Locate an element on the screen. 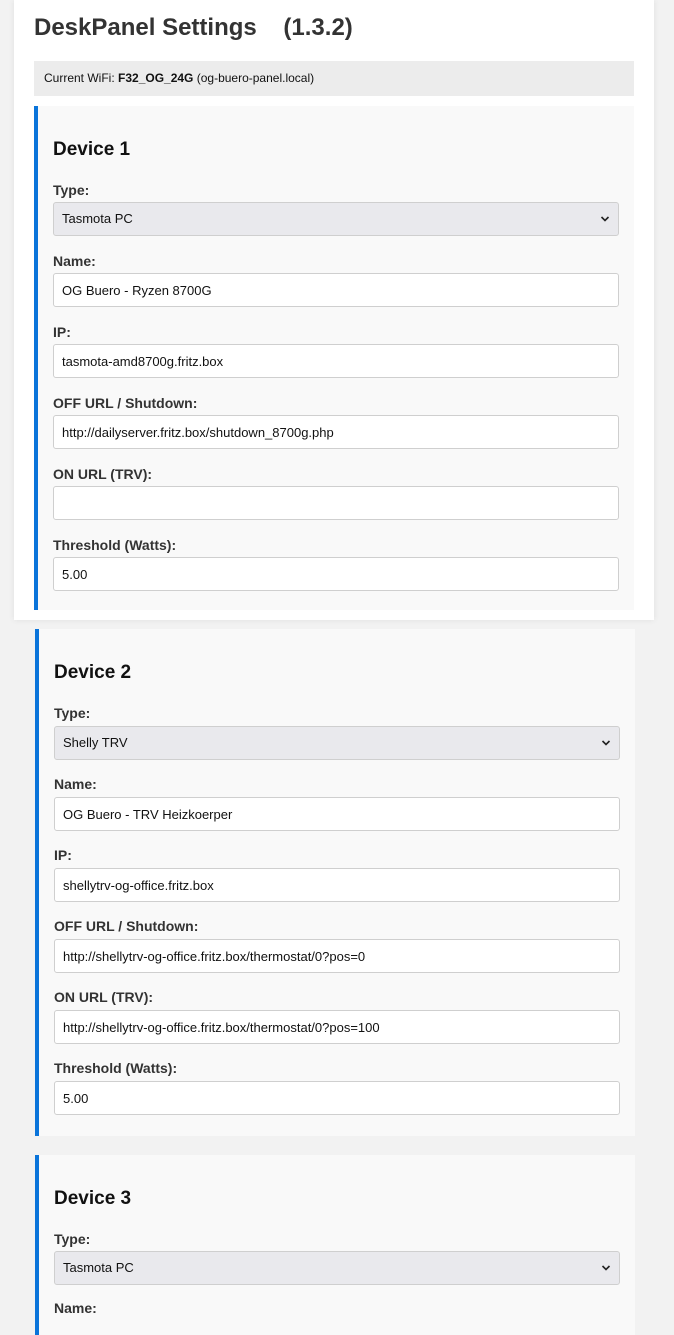 This screenshot has width=674, height=1335. wifi-hostname: (og-buero-panel.local) is located at coordinates (255, 78).